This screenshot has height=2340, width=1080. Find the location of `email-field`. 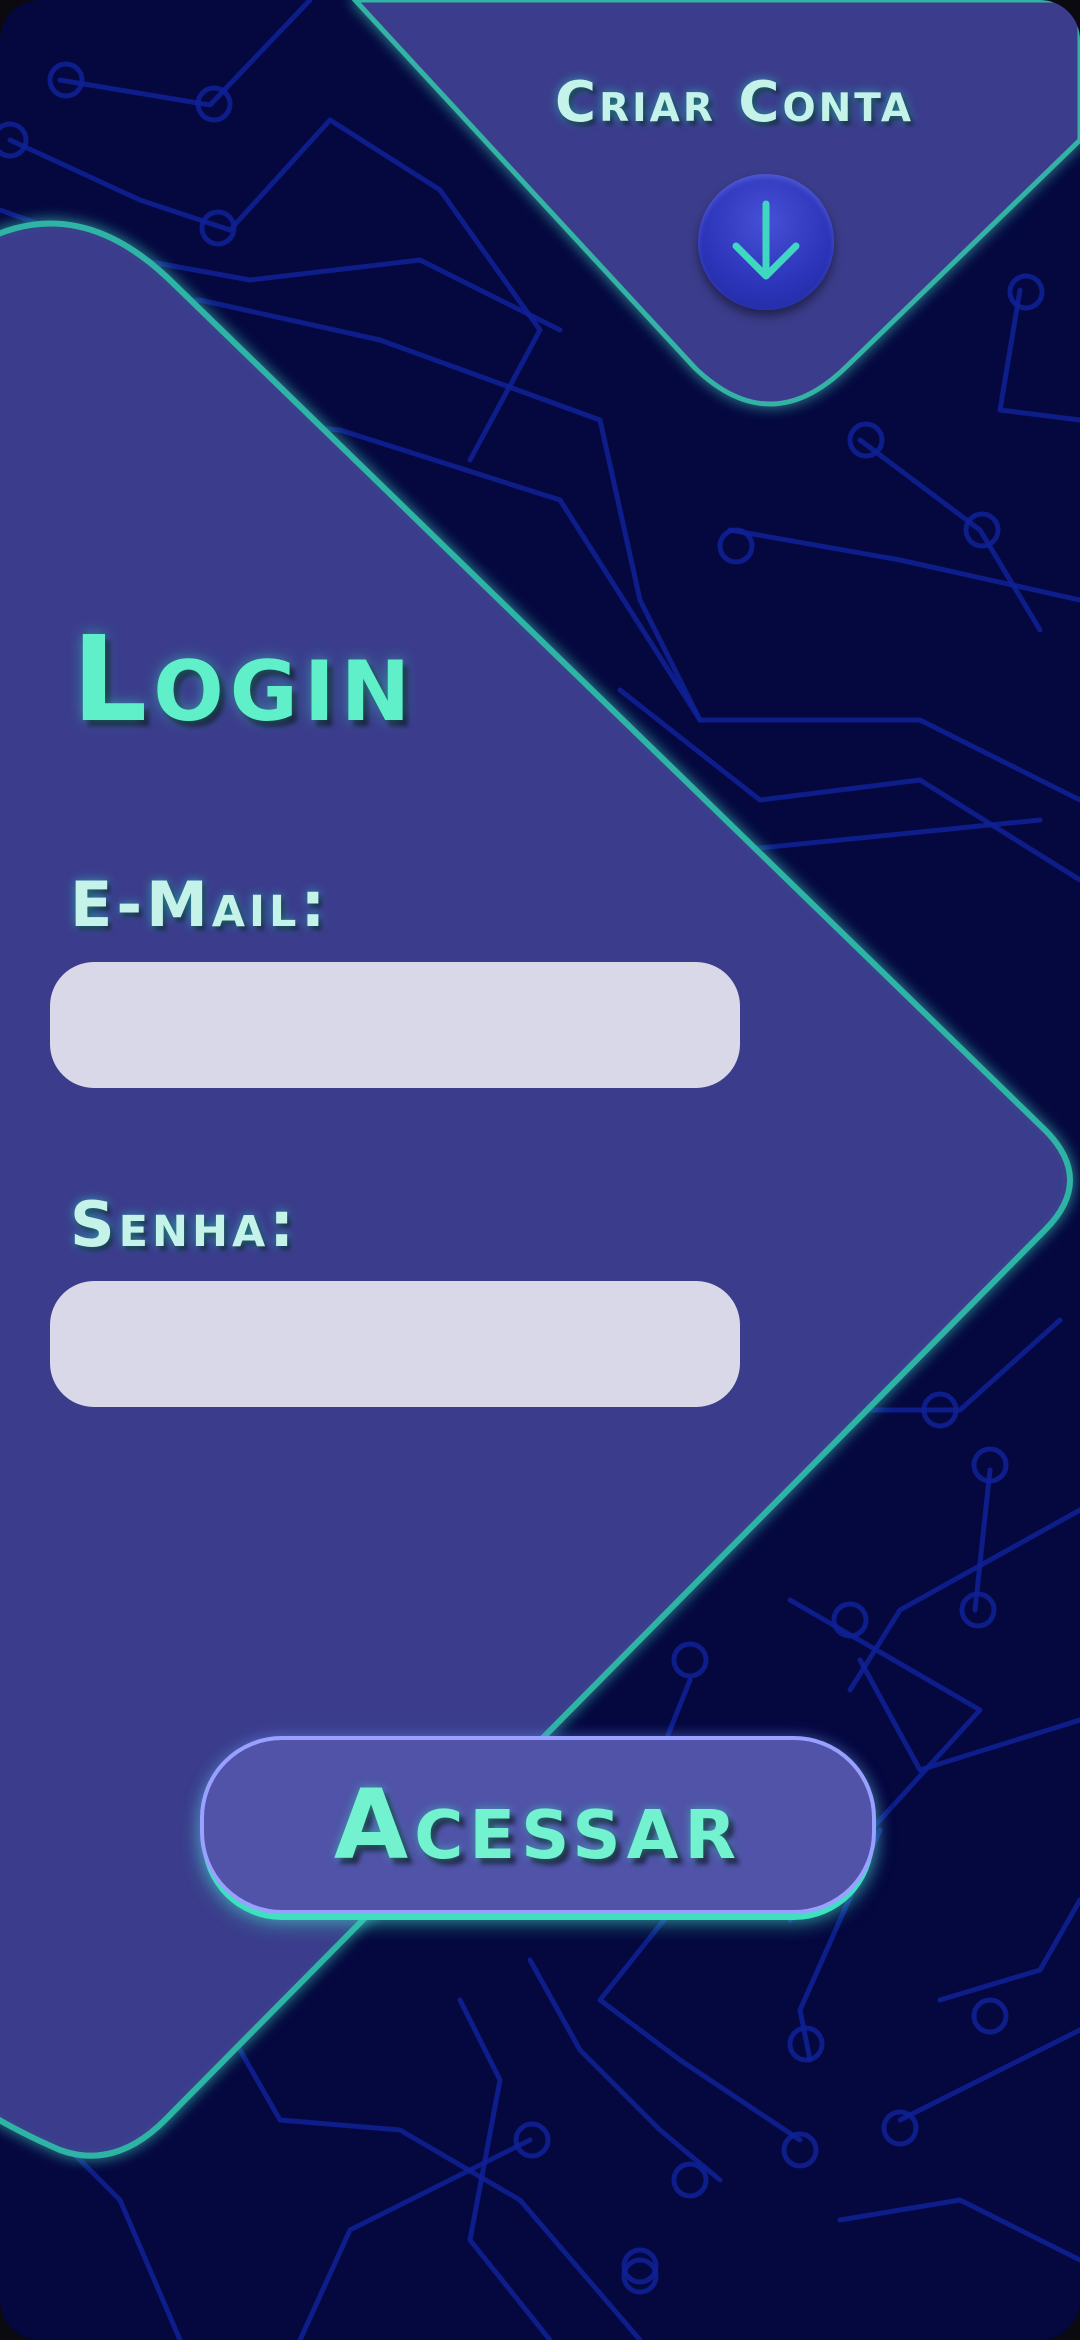

email-field is located at coordinates (395, 1025).